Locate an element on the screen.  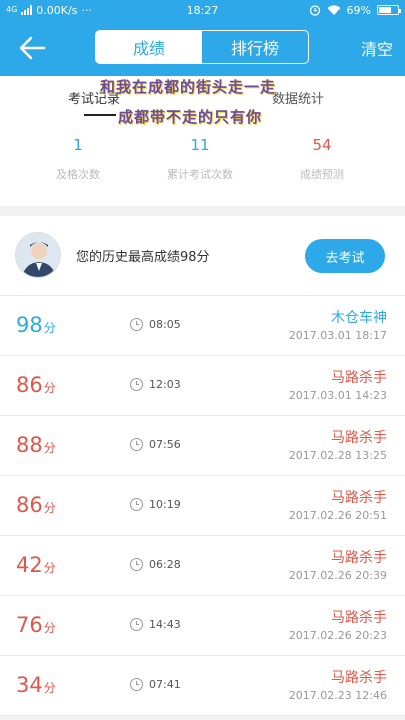
record-row: 88分 07:56 马路杀手 2017.02.28 13:25 is located at coordinates (202, 446).